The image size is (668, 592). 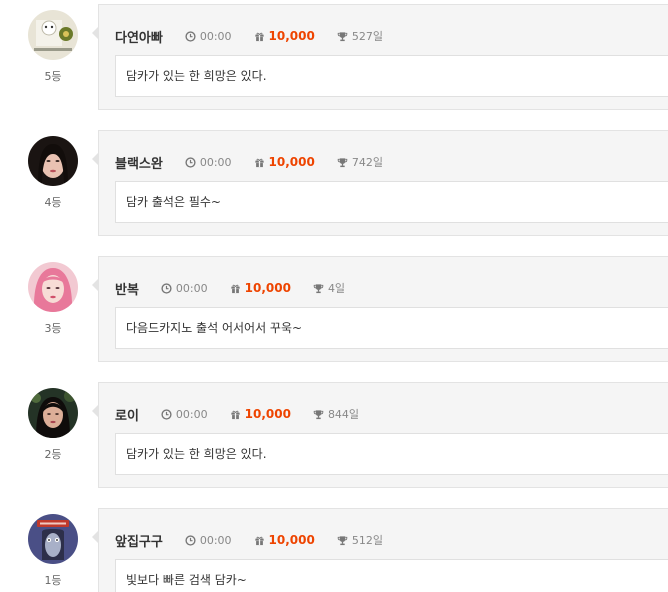 What do you see at coordinates (53, 76) in the screenshot?
I see `rank-label: 5등` at bounding box center [53, 76].